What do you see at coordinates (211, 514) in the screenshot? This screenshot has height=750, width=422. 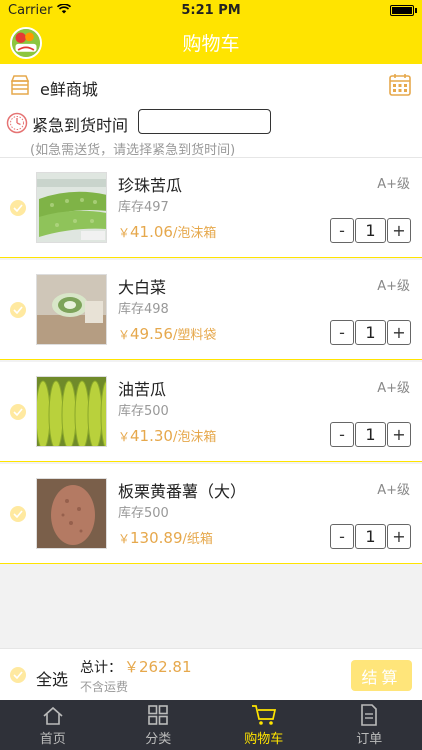 I see `cart-item: 板栗黄番薯（大） A+级 库存500 ￥130.89/纸箱 - 1 +` at bounding box center [211, 514].